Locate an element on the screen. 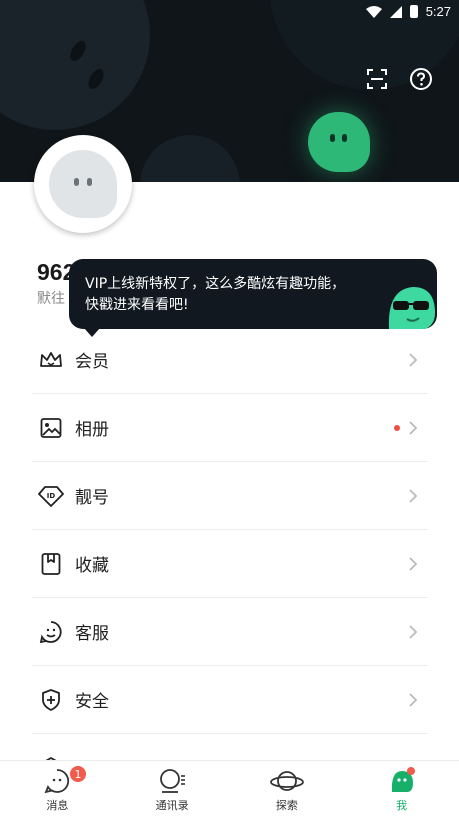 Image resolution: width=459 pixels, height=816 pixels. crown-icon is located at coordinates (51, 360).